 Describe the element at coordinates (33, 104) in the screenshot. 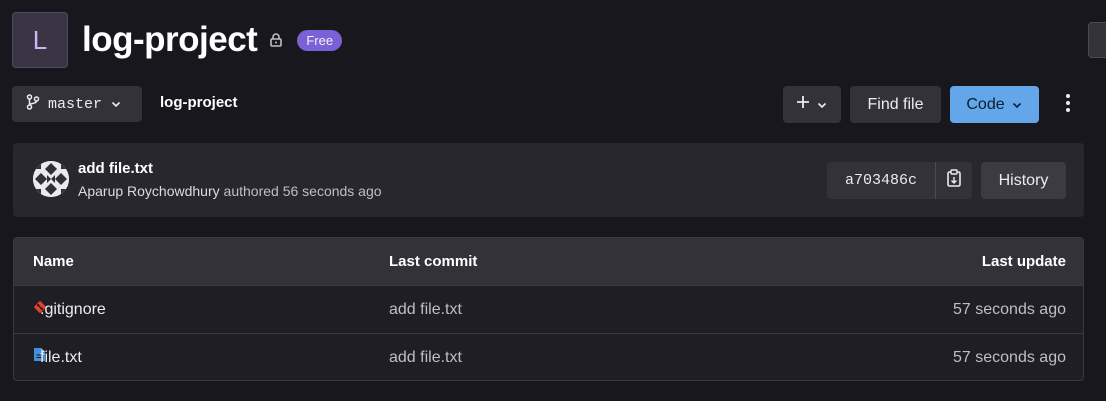

I see `branch-icon` at that location.